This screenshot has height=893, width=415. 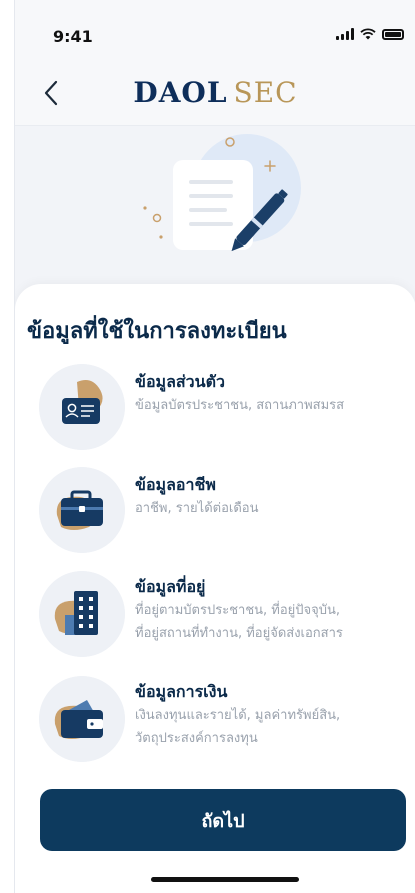 I want to click on next-button: ถัดไป, so click(x=223, y=820).